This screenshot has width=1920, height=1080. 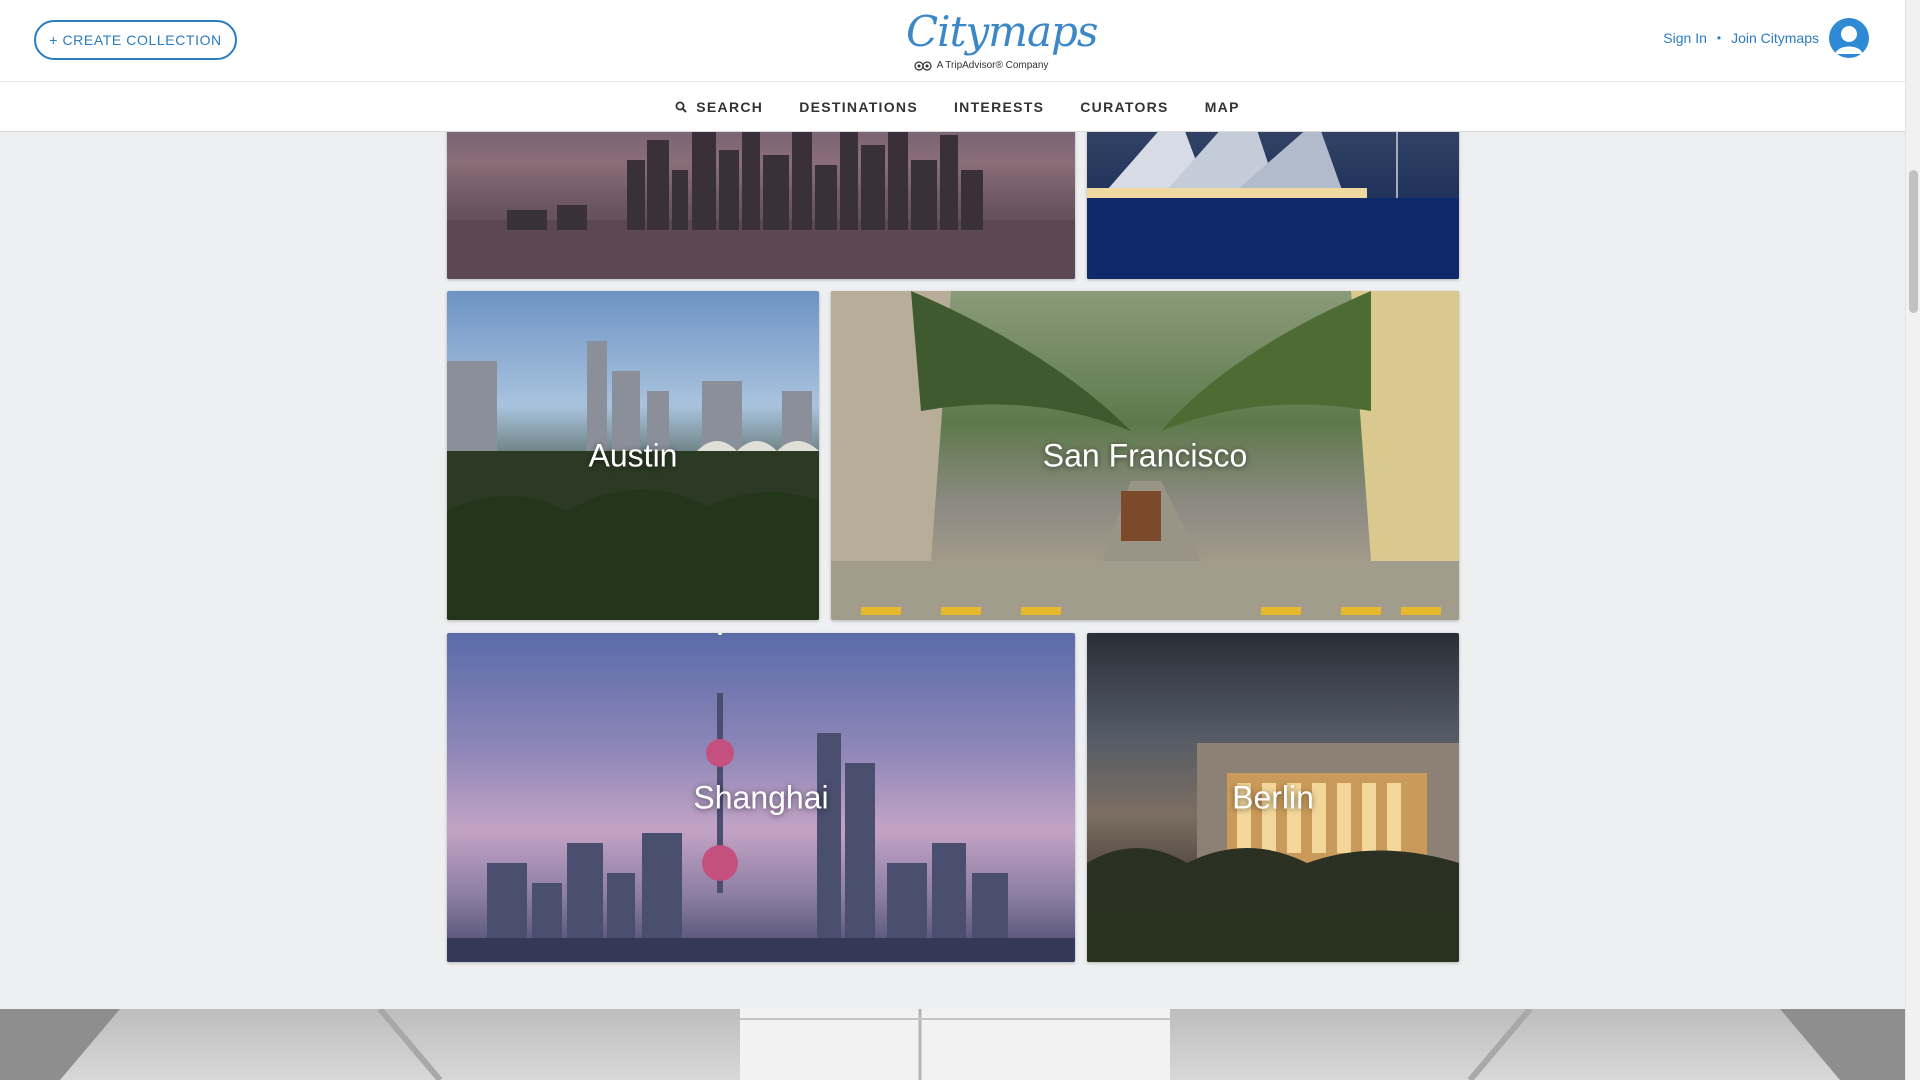 What do you see at coordinates (1913, 241) in the screenshot?
I see `scrollbar-thumb` at bounding box center [1913, 241].